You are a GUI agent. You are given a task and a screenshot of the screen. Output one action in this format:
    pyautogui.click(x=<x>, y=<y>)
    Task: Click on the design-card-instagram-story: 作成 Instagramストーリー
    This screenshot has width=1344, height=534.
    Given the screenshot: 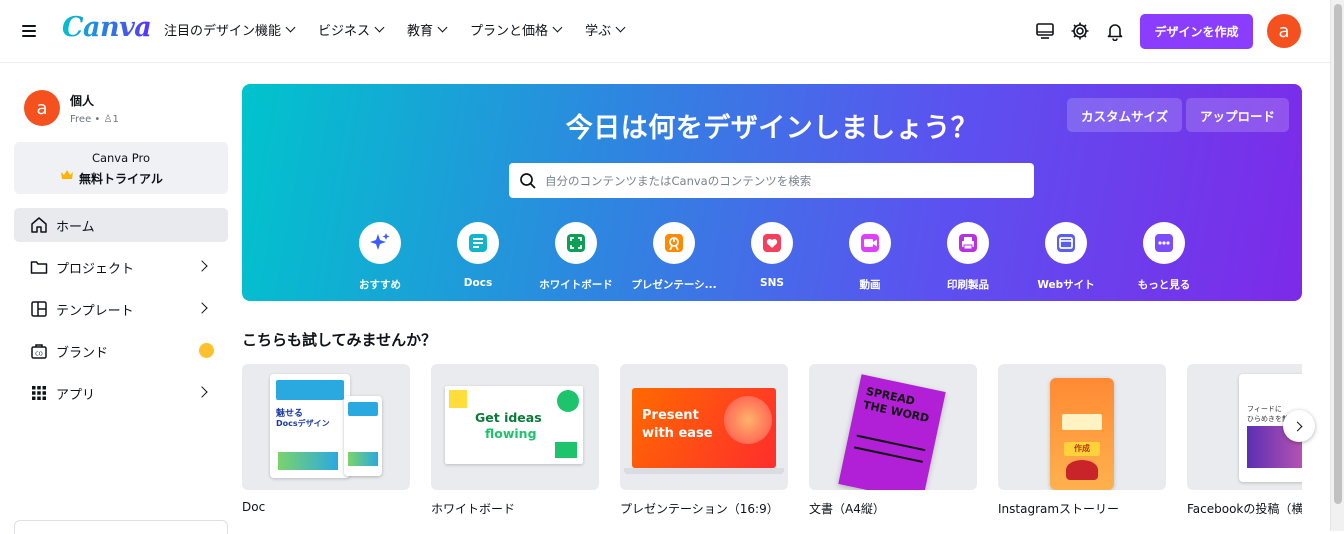 What is the action you would take?
    pyautogui.click(x=1082, y=440)
    